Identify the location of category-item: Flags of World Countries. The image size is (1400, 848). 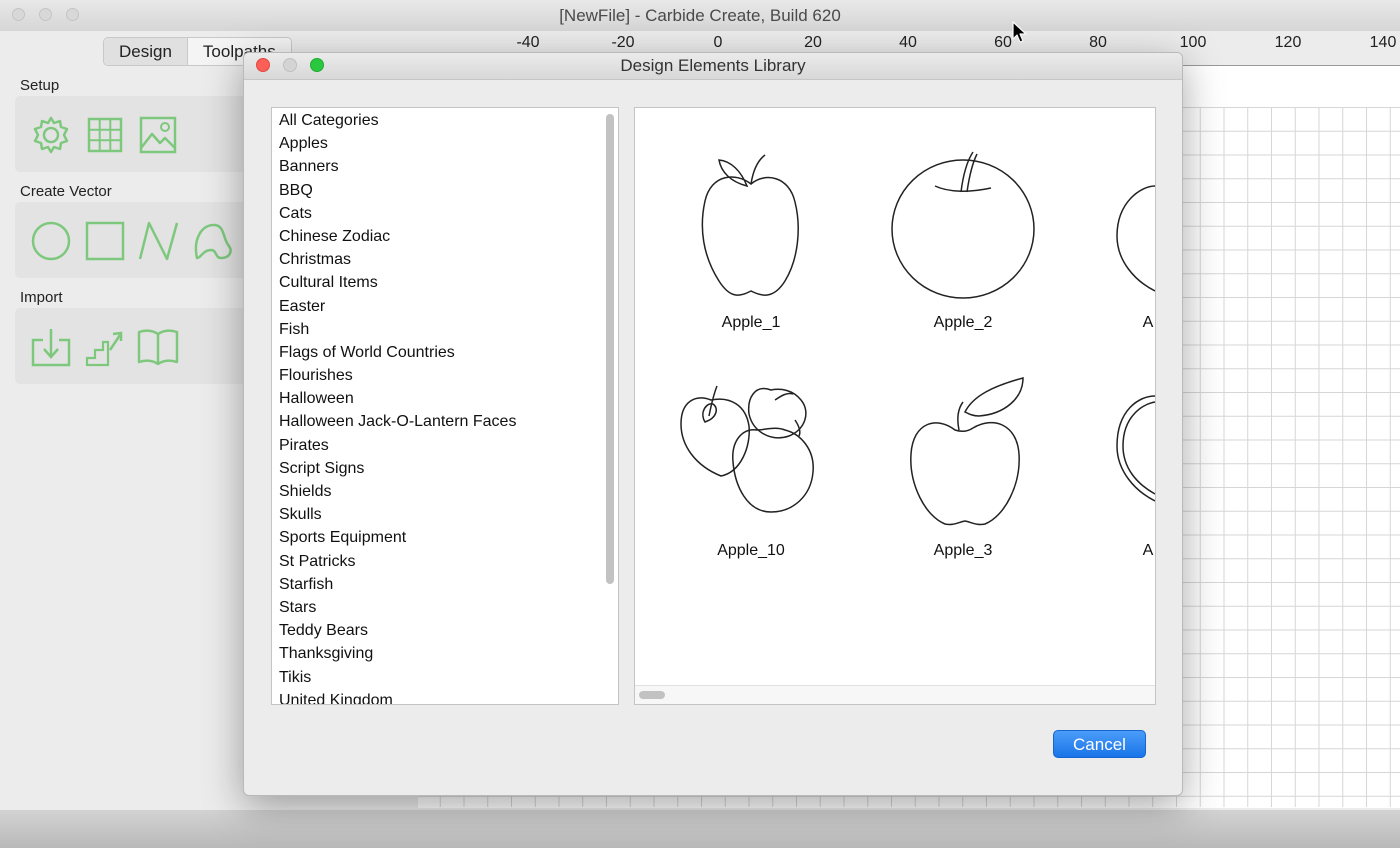
(445, 352).